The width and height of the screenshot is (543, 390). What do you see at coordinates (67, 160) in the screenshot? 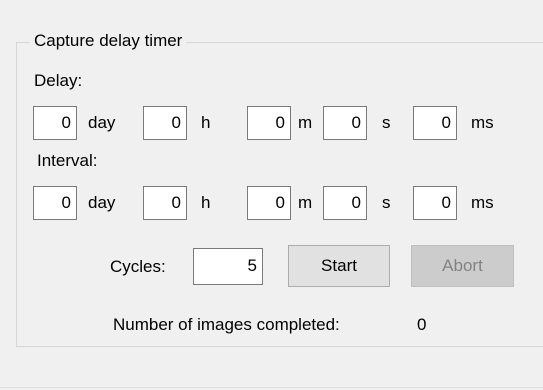
I see `interval-label: Interval:` at bounding box center [67, 160].